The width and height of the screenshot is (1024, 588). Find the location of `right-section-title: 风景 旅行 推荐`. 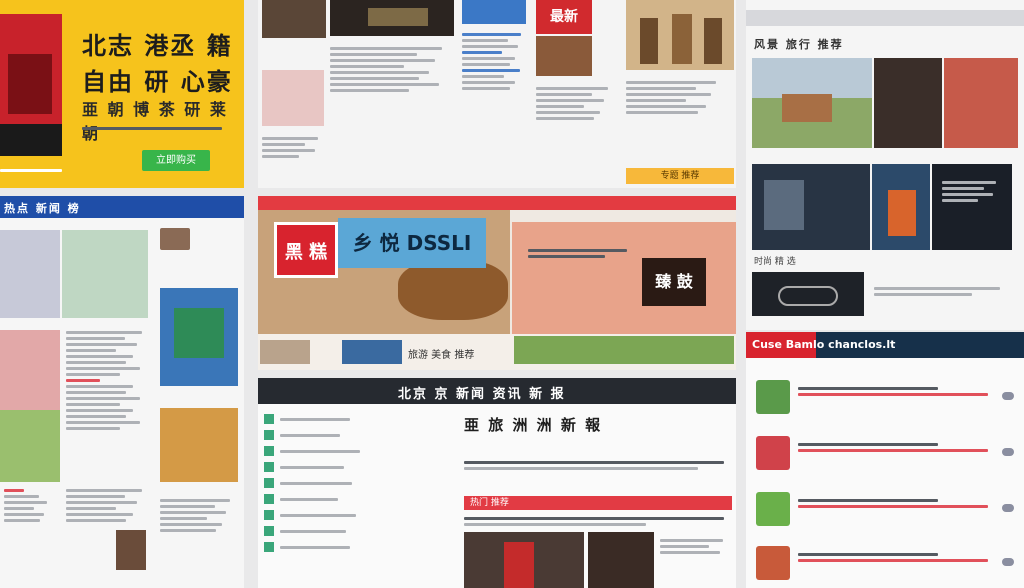

right-section-title: 风景 旅行 推荐 is located at coordinates (799, 44).